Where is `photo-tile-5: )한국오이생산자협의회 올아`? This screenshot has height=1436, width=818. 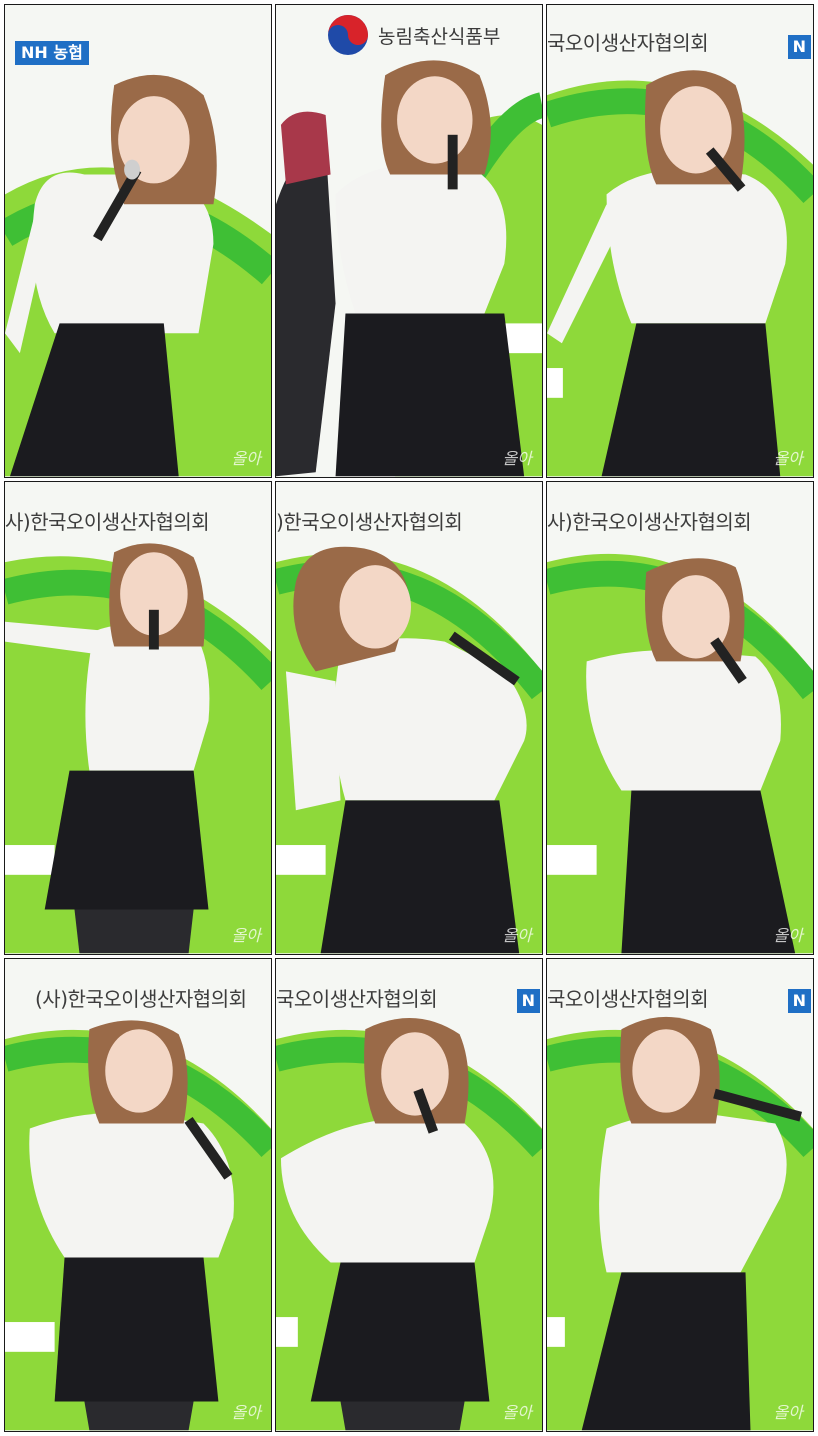 photo-tile-5: )한국오이생산자협의회 올아 is located at coordinates (409, 718).